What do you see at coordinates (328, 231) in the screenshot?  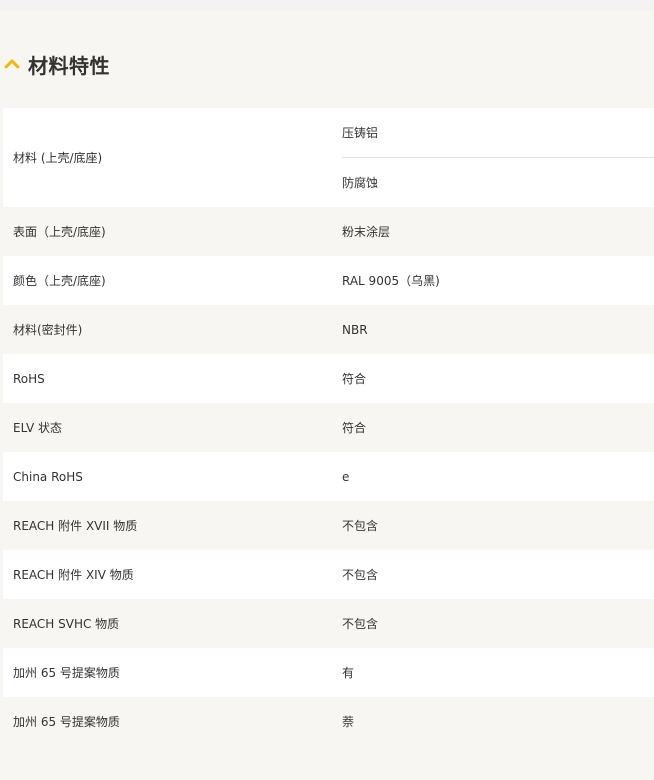 I see `table-row: 表面（上壳/底座) 粉末涂层` at bounding box center [328, 231].